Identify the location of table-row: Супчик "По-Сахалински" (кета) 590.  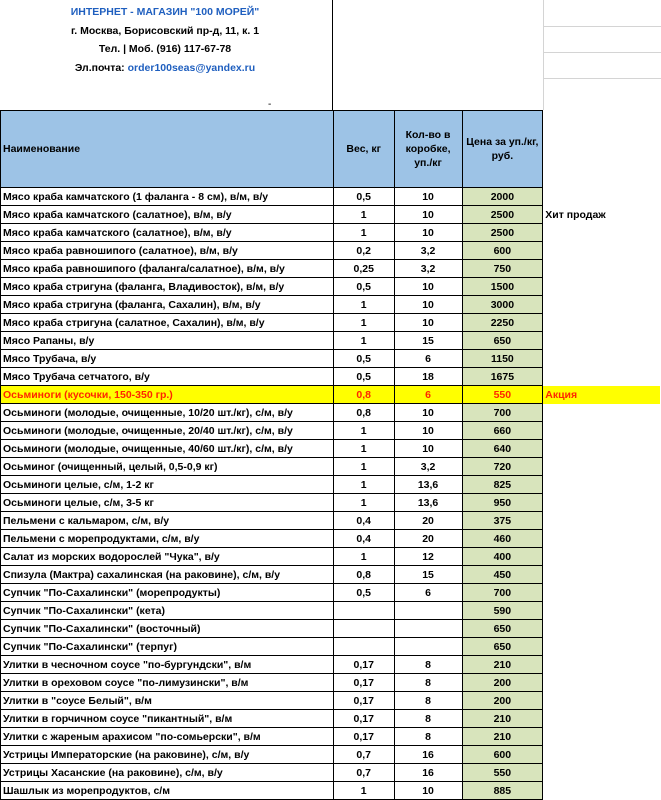
(330, 610).